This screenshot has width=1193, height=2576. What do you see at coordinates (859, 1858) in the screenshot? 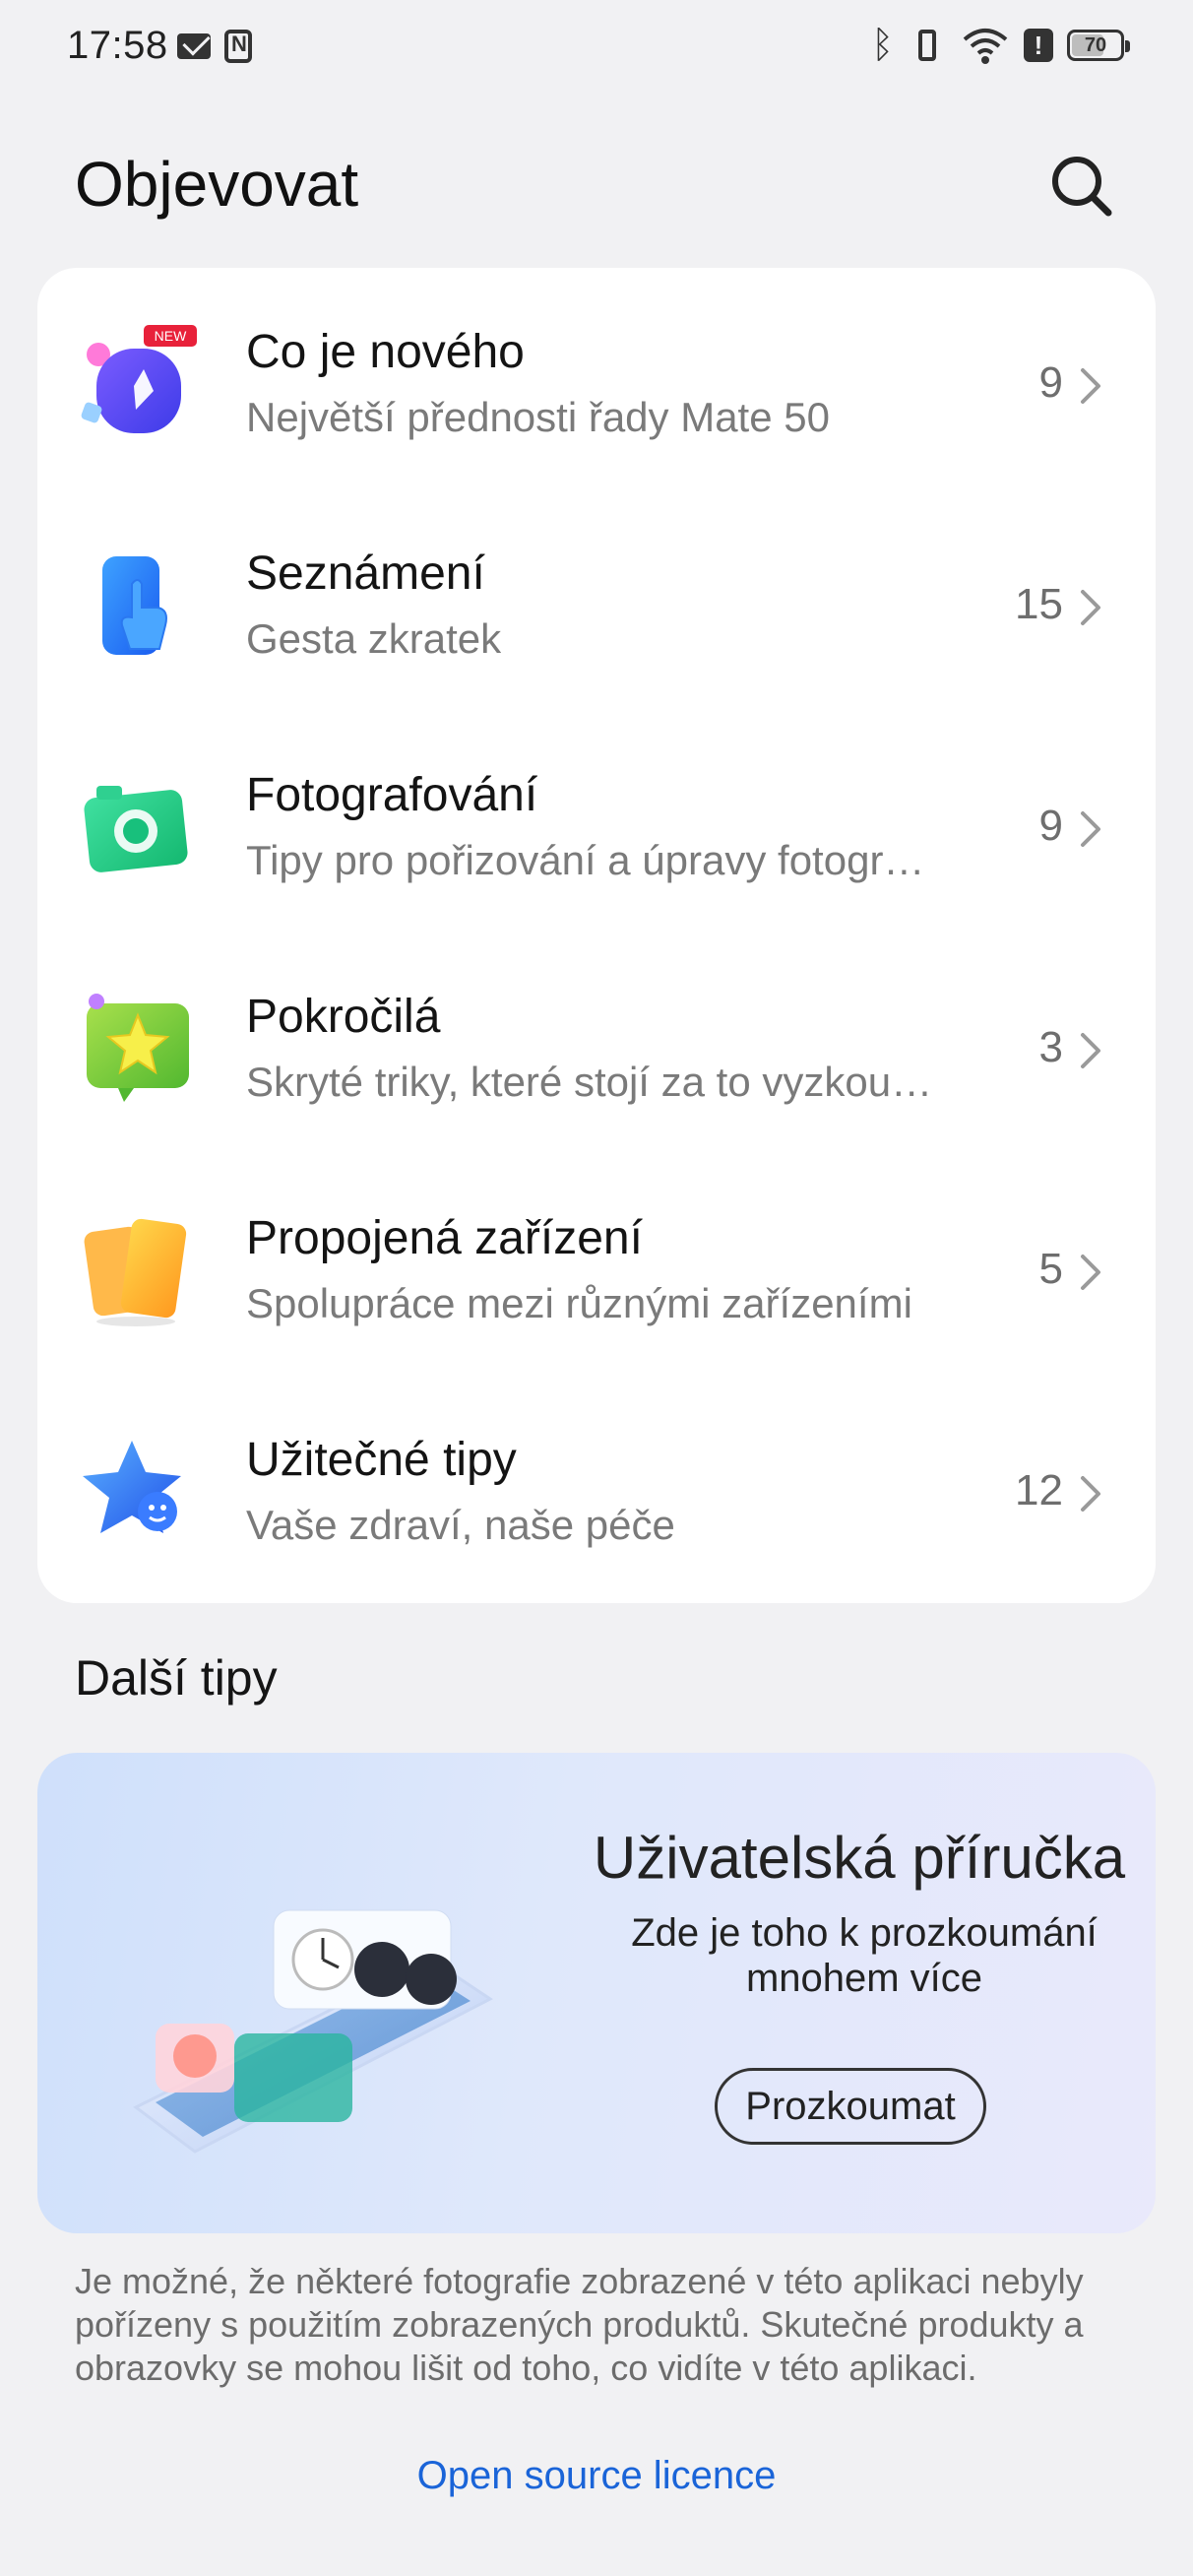
I see `banner-title: Uživatelská příručka` at bounding box center [859, 1858].